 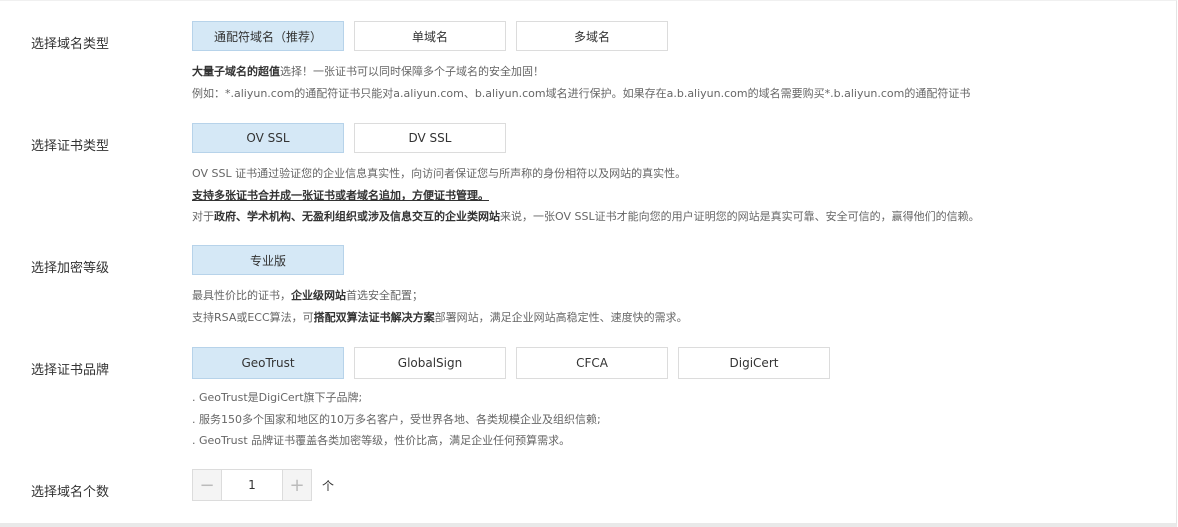 What do you see at coordinates (70, 44) in the screenshot?
I see `domain-type-label: 选择域名类型` at bounding box center [70, 44].